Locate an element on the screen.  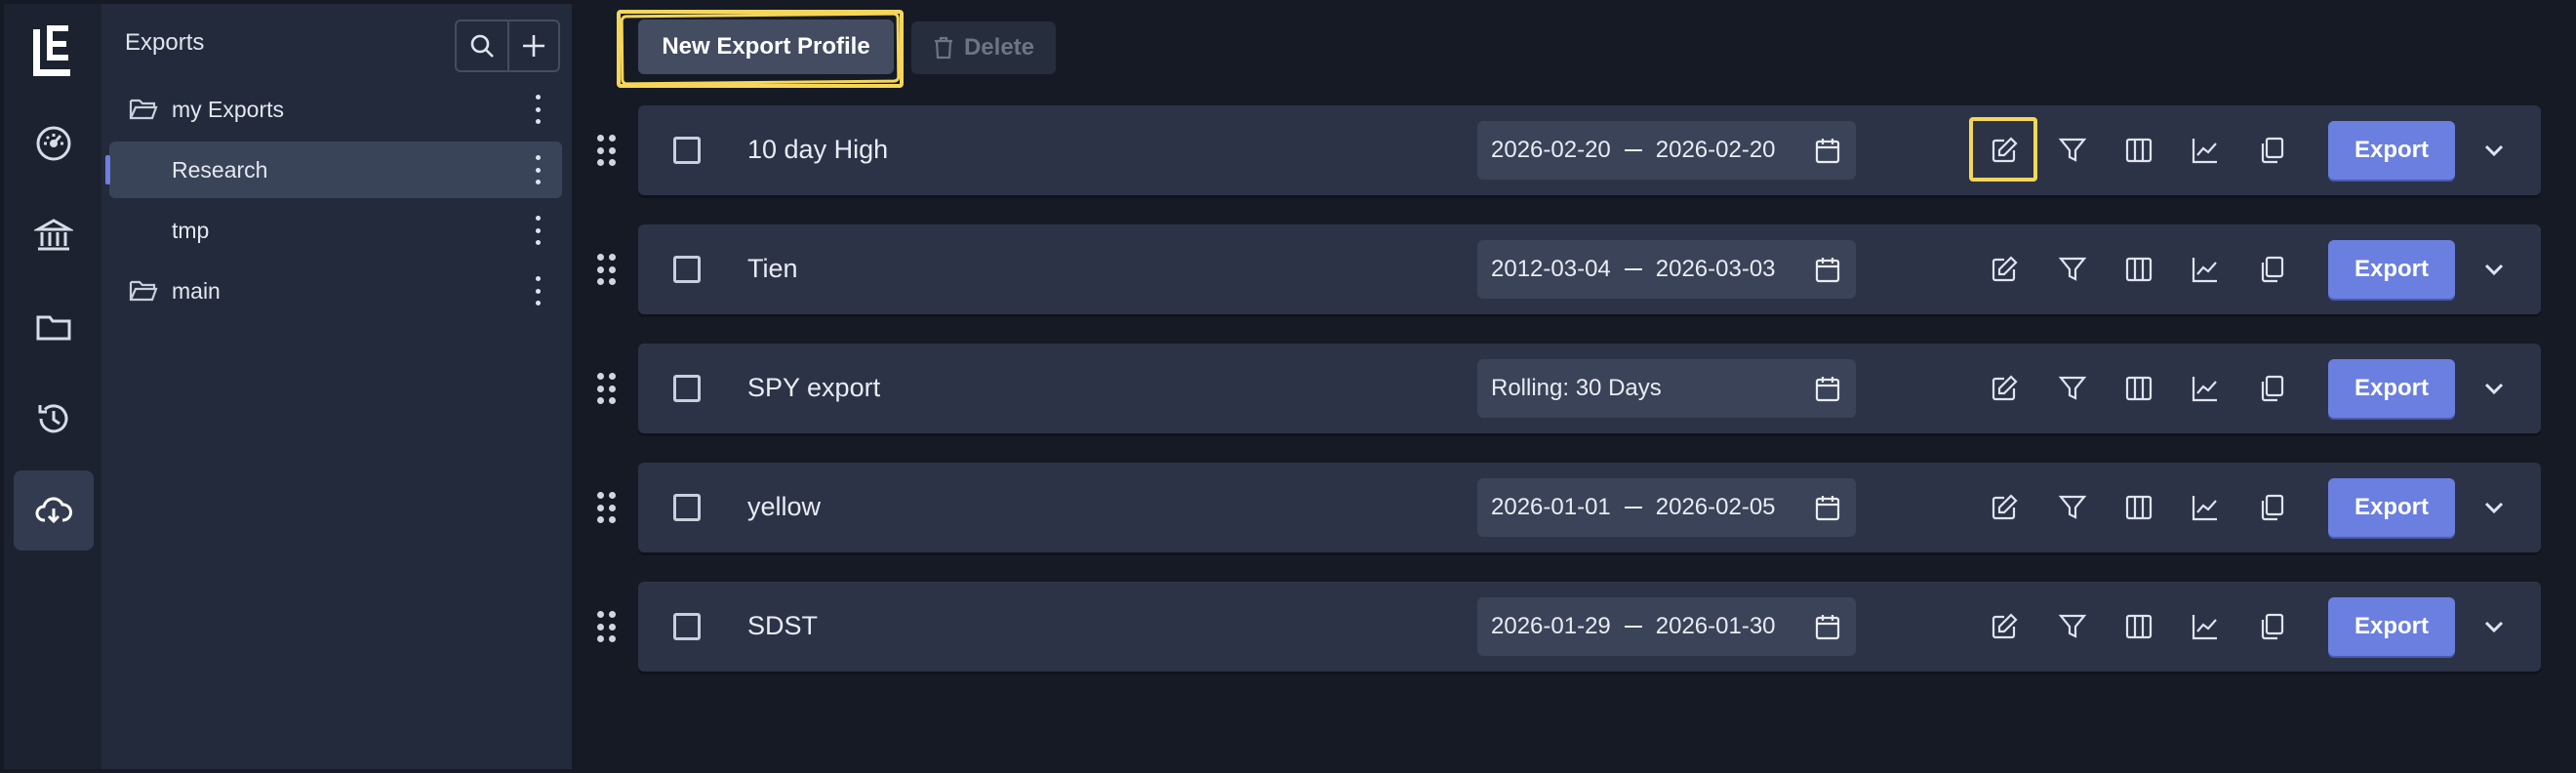
date-range-picker: 2012-03-04 2026-03-03 is located at coordinates (1666, 269).